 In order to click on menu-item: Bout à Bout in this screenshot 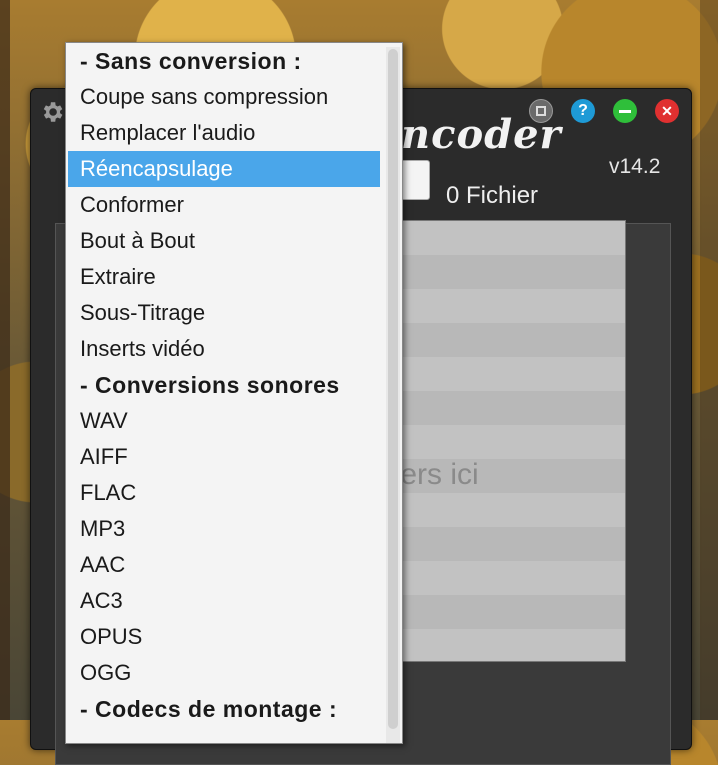, I will do `click(224, 241)`.